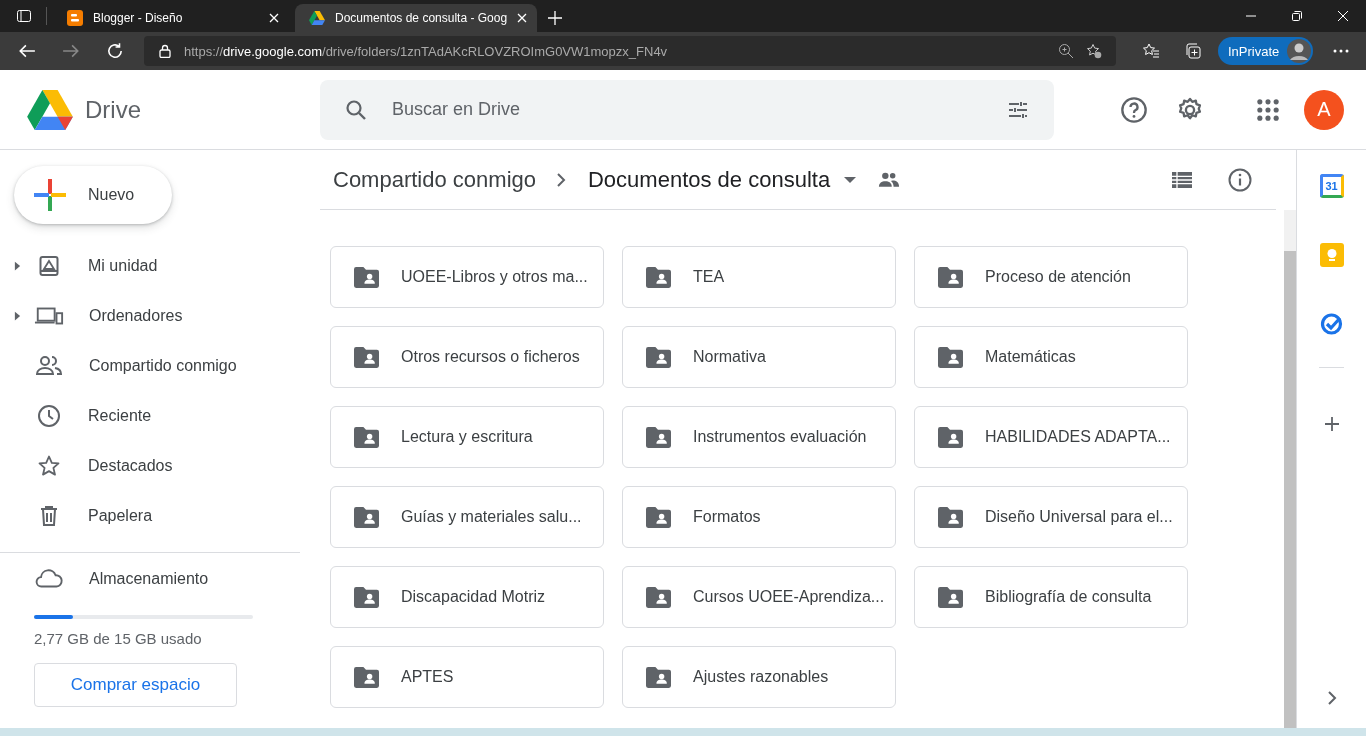  I want to click on sidebar-item: Compartido conmigo, so click(142, 366).